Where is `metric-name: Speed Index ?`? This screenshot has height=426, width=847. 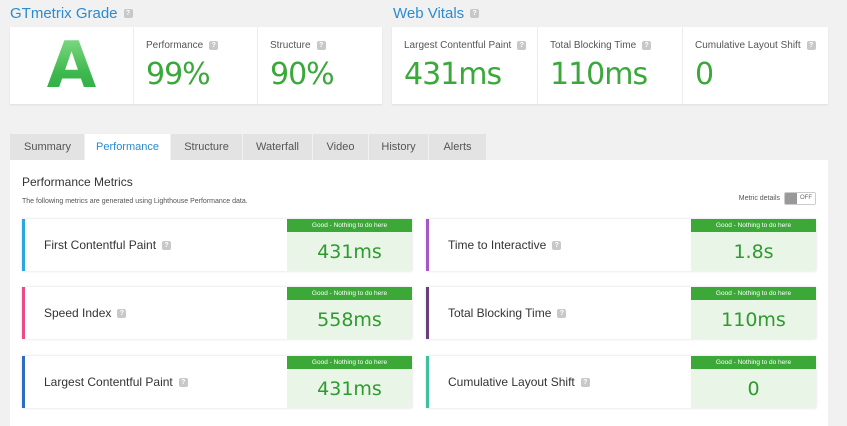 metric-name: Speed Index ? is located at coordinates (85, 313).